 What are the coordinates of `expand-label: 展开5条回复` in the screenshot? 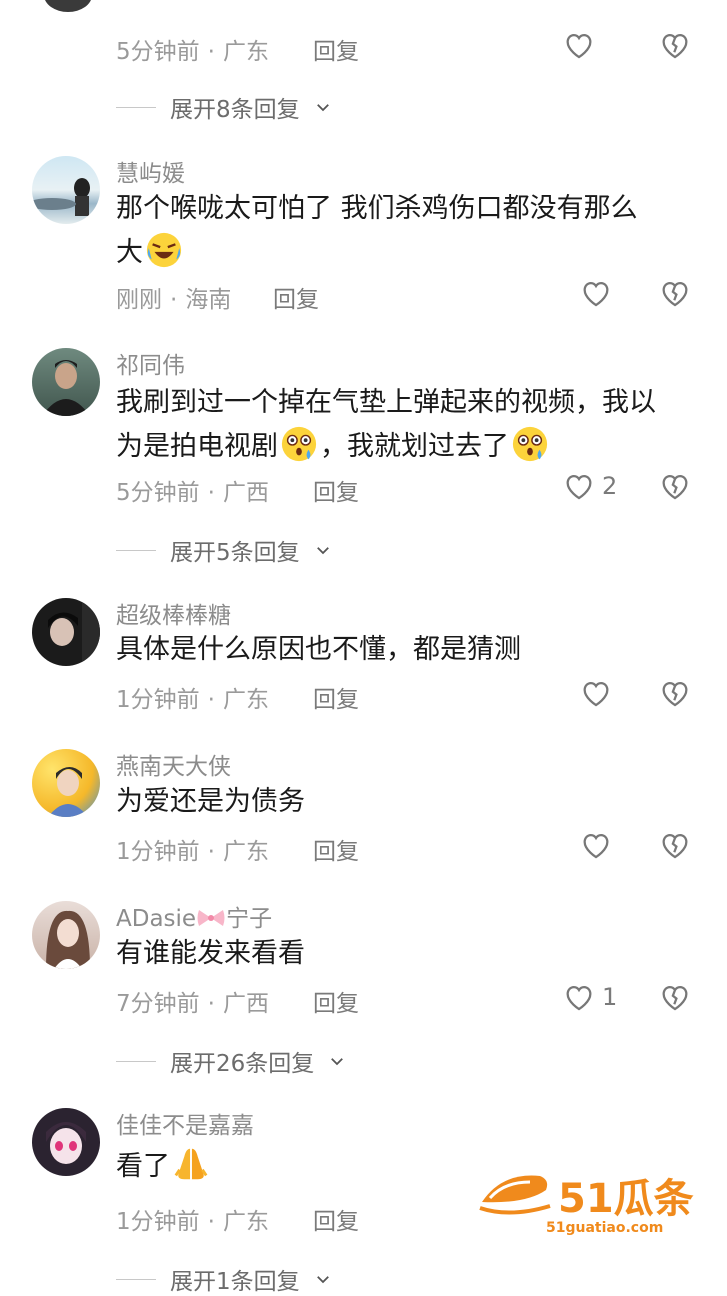 It's located at (235, 553).